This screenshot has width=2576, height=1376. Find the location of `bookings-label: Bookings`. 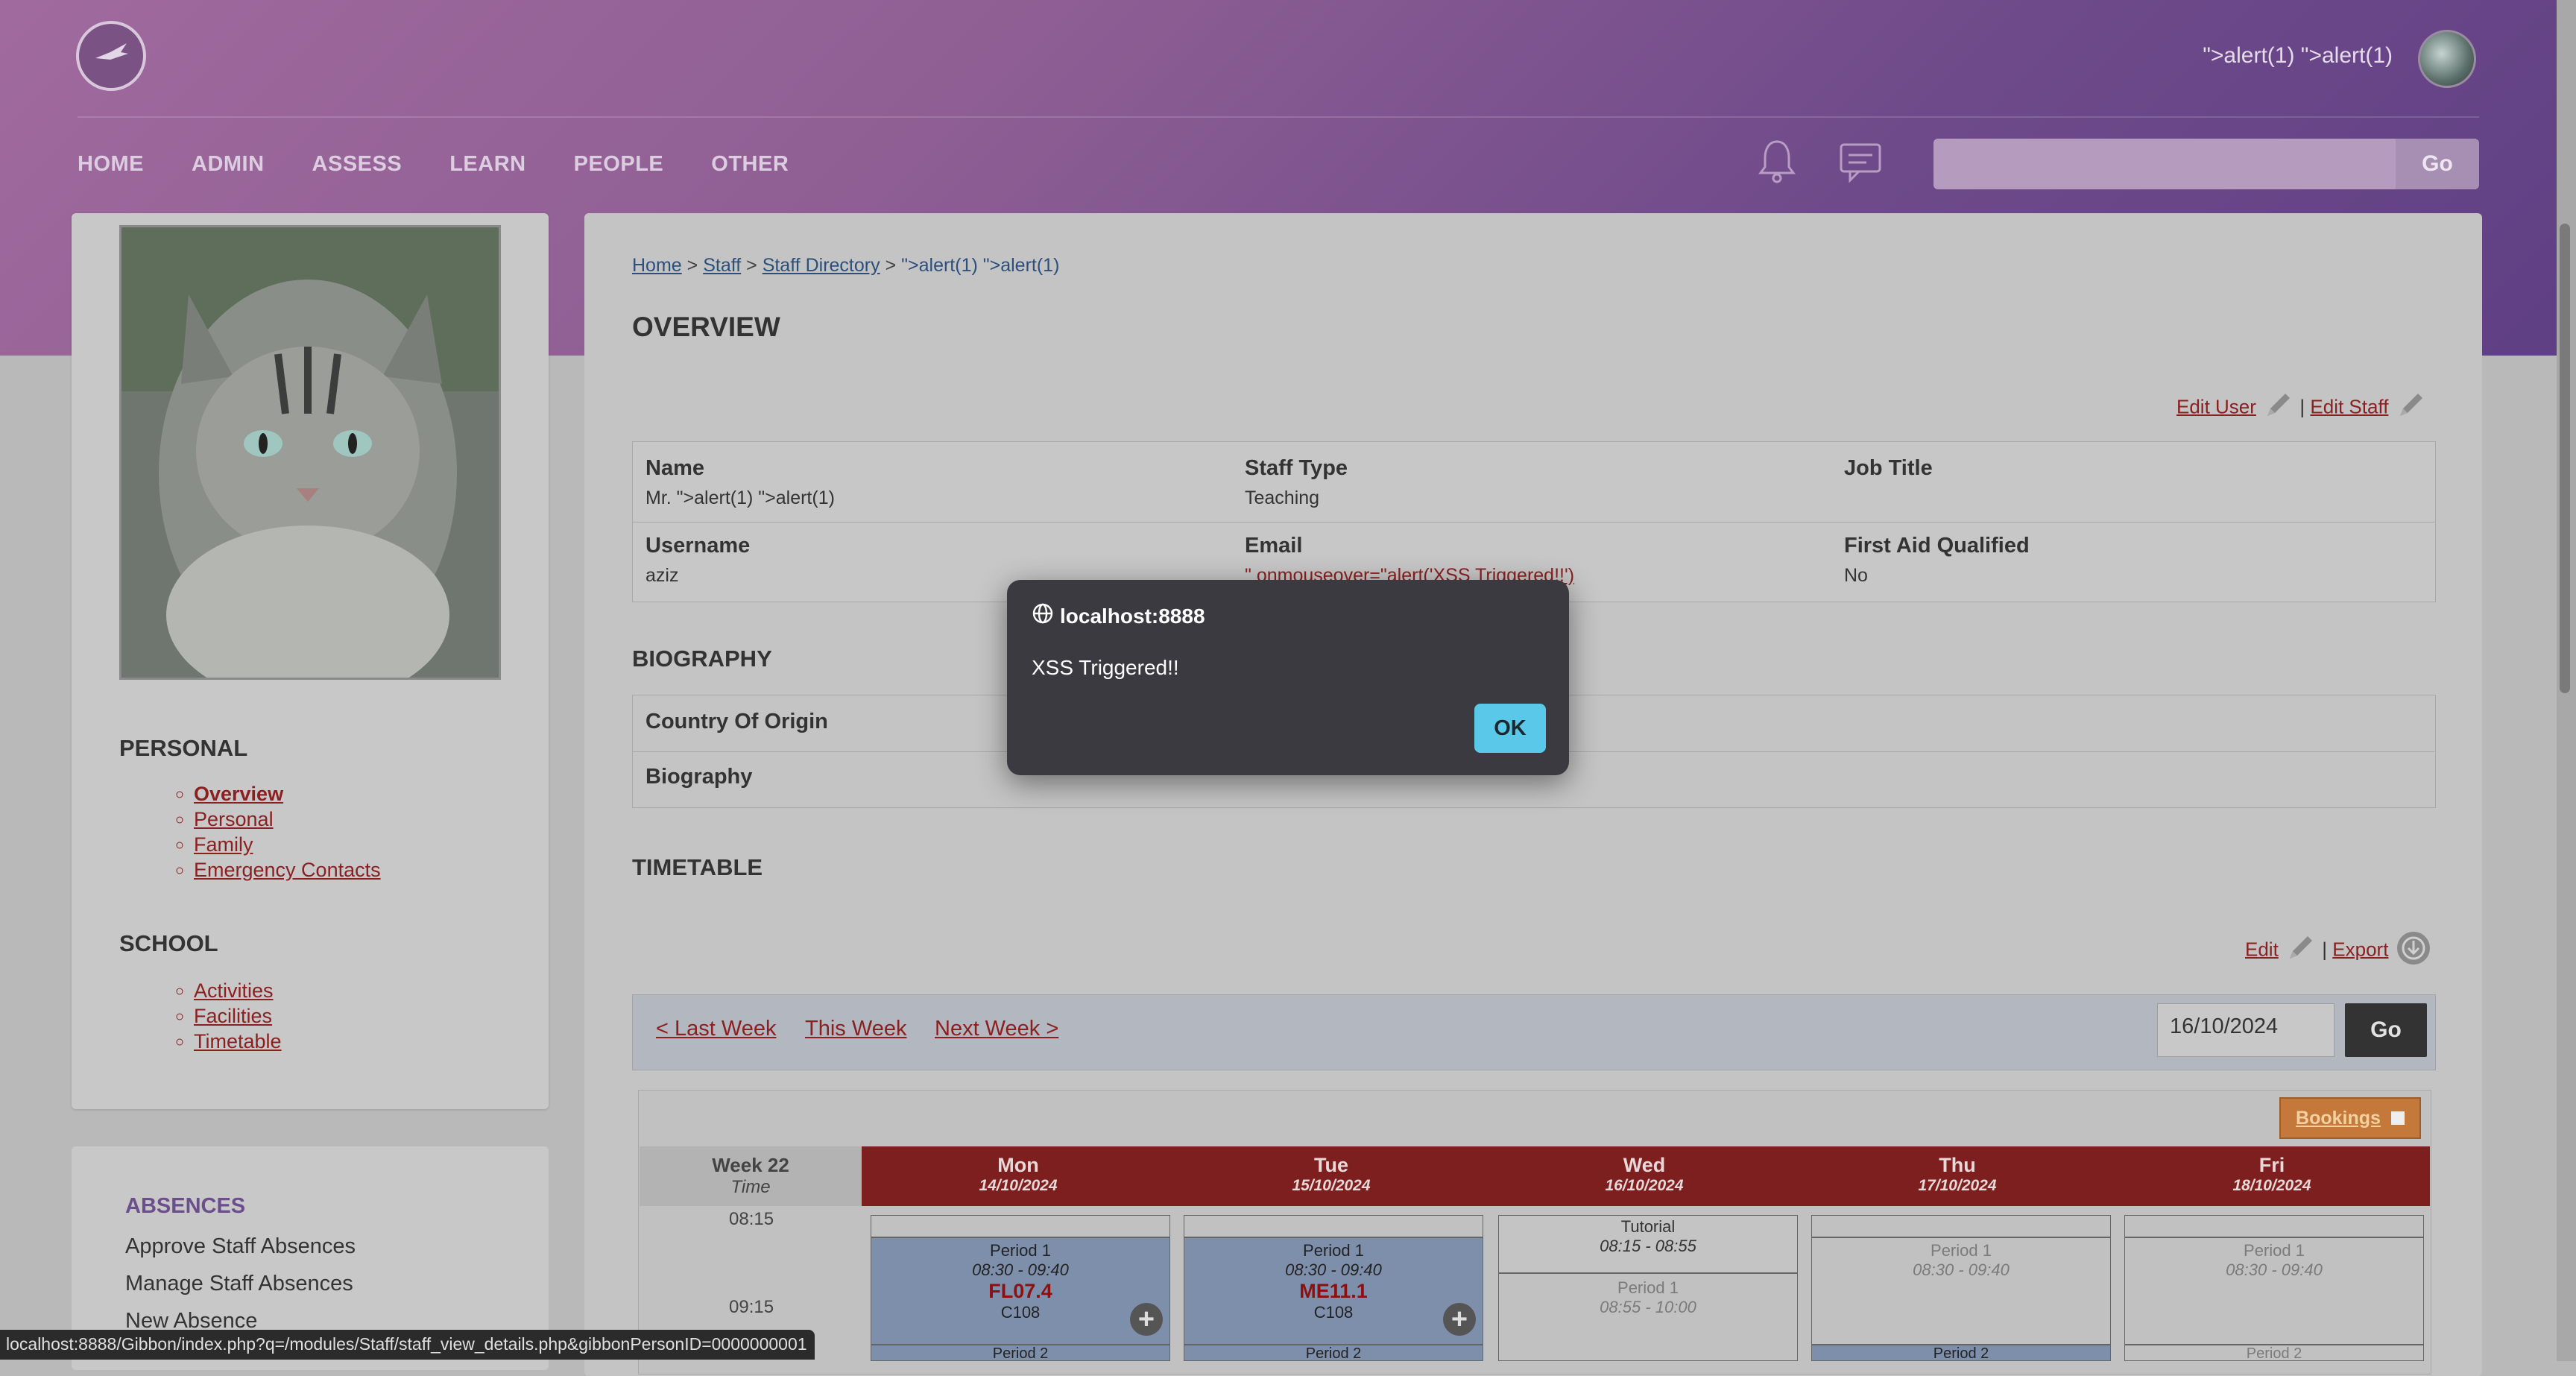

bookings-label: Bookings is located at coordinates (2338, 1118).